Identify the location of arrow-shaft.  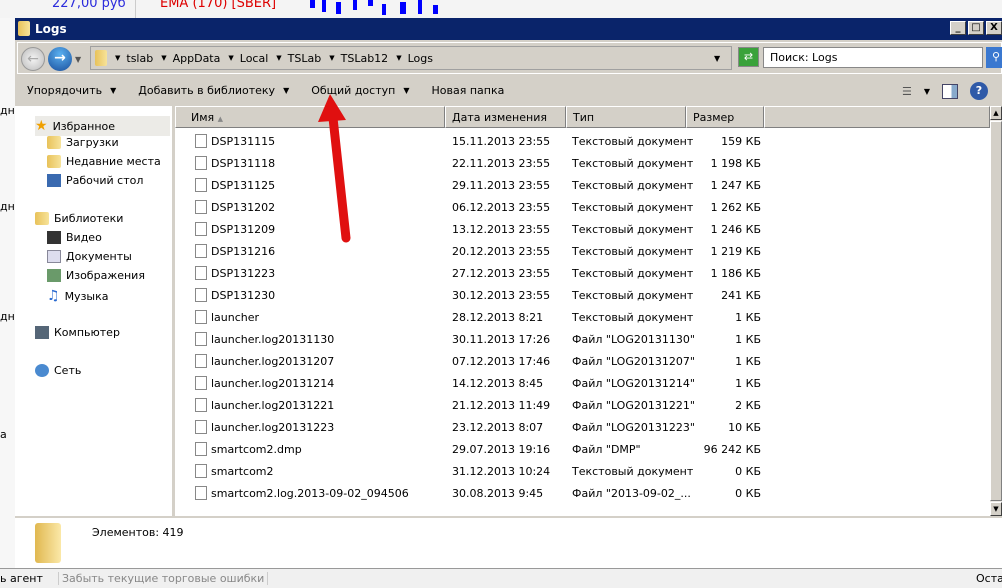
(339, 178).